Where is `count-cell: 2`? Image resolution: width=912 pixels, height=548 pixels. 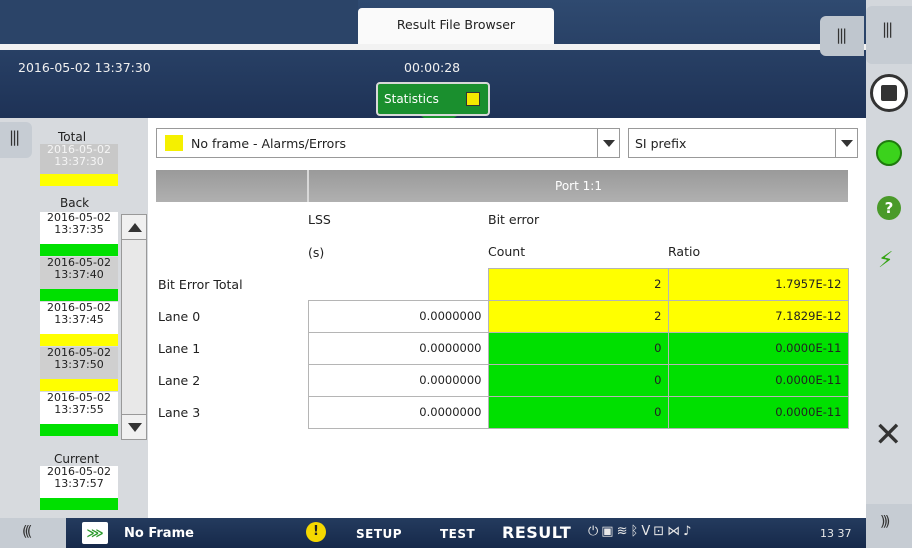
count-cell: 2 is located at coordinates (578, 284).